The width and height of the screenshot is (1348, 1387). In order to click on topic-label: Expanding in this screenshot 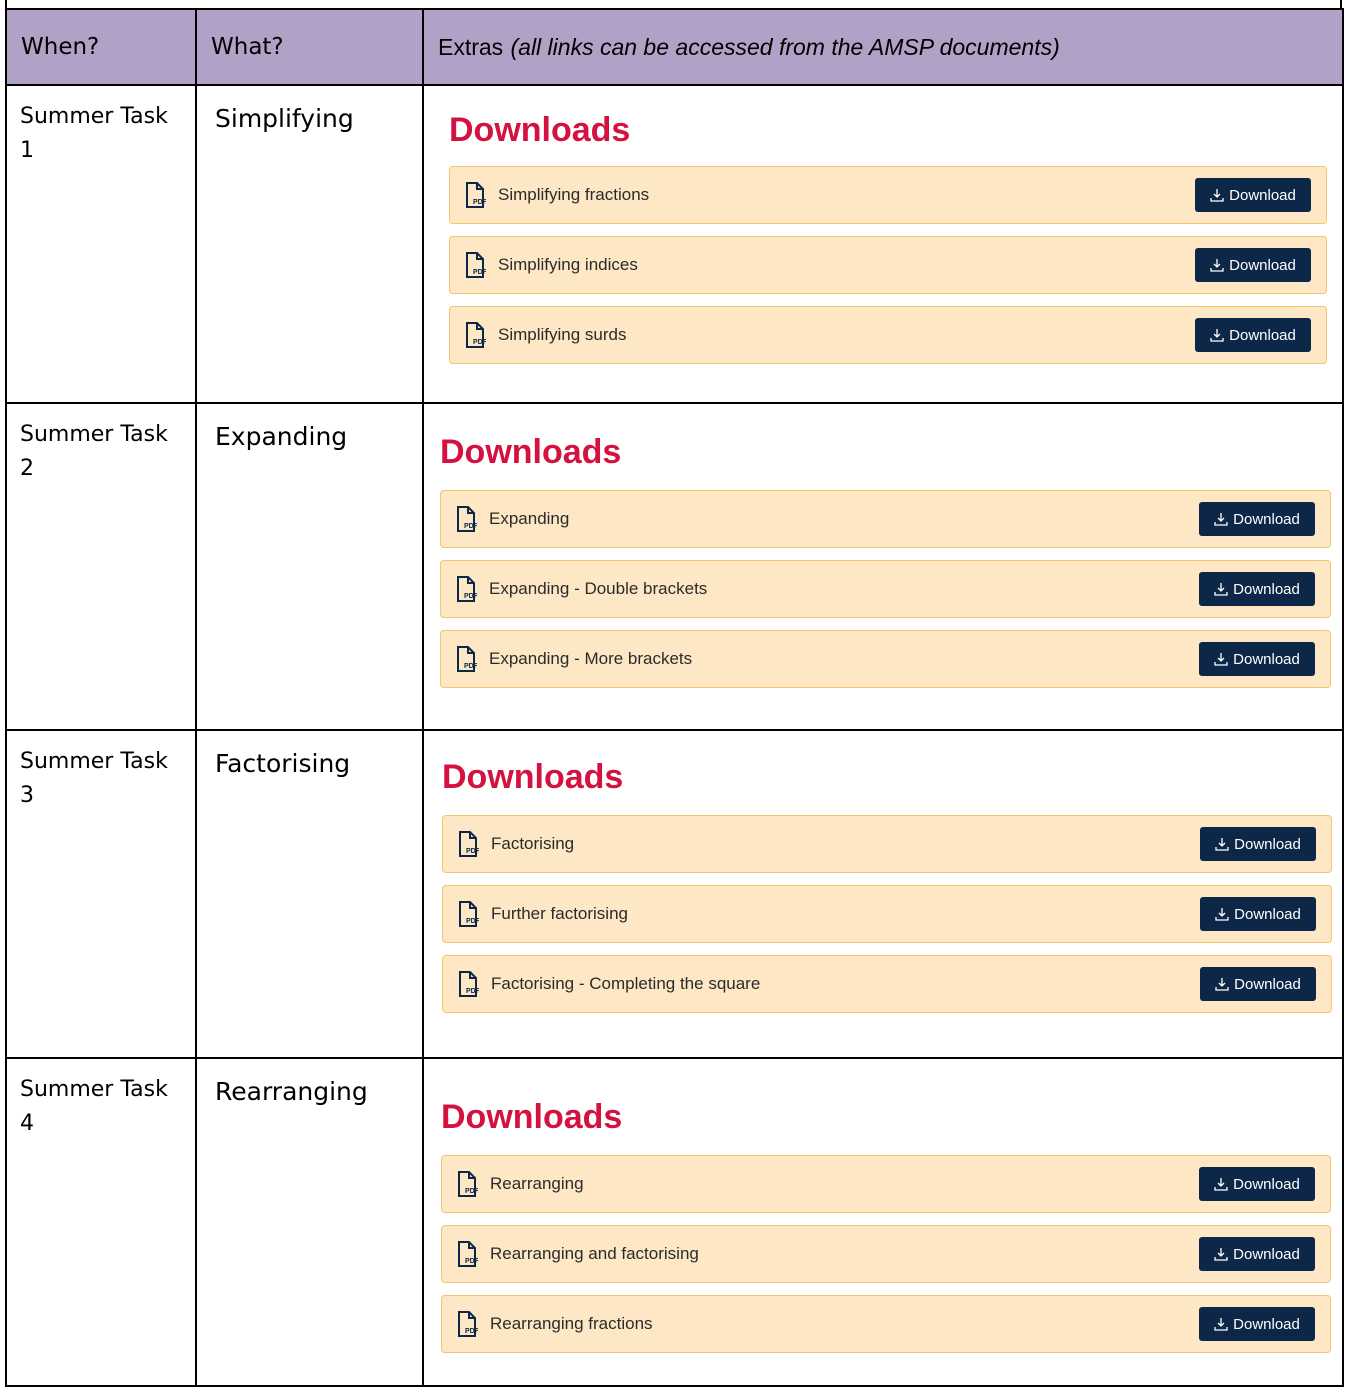, I will do `click(281, 436)`.